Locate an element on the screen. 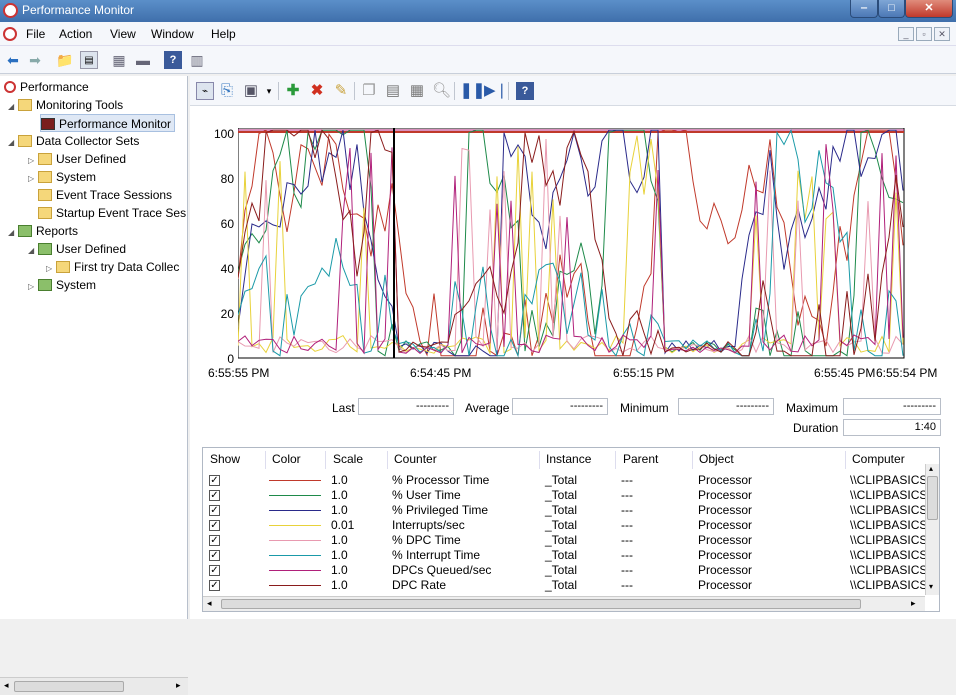 This screenshot has height=695, width=956. column-header-show: Show is located at coordinates (225, 459).